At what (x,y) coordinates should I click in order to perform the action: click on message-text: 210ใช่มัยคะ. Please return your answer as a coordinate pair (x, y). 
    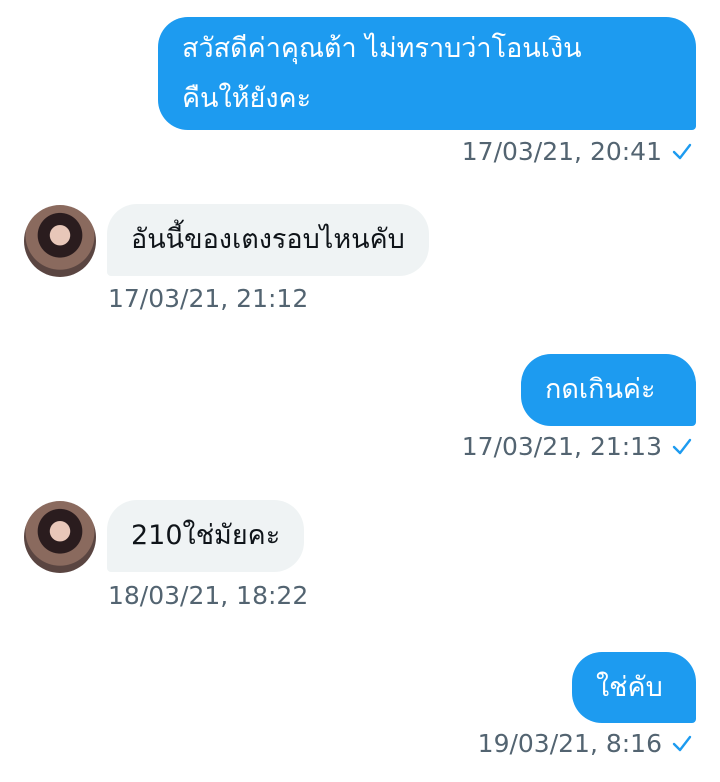
    Looking at the image, I should click on (206, 535).